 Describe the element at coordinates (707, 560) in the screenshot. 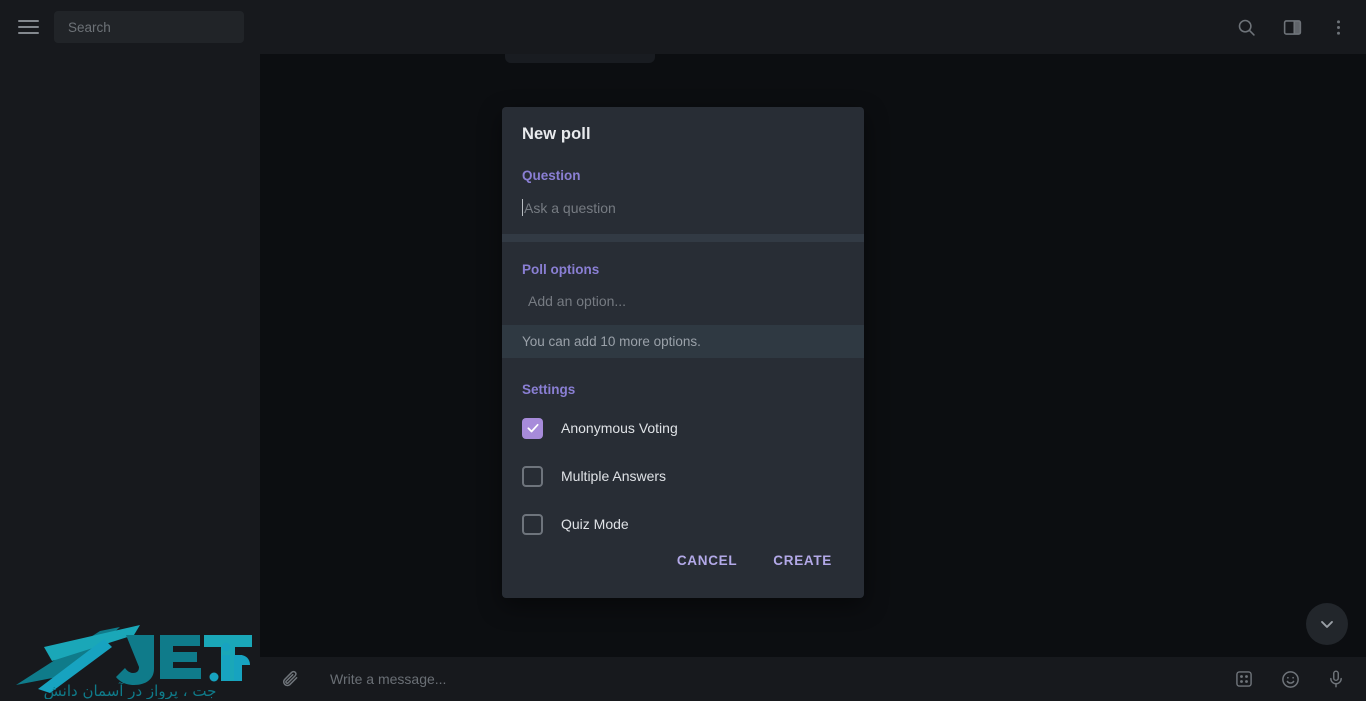

I see `cancel-button: CANCEL` at that location.